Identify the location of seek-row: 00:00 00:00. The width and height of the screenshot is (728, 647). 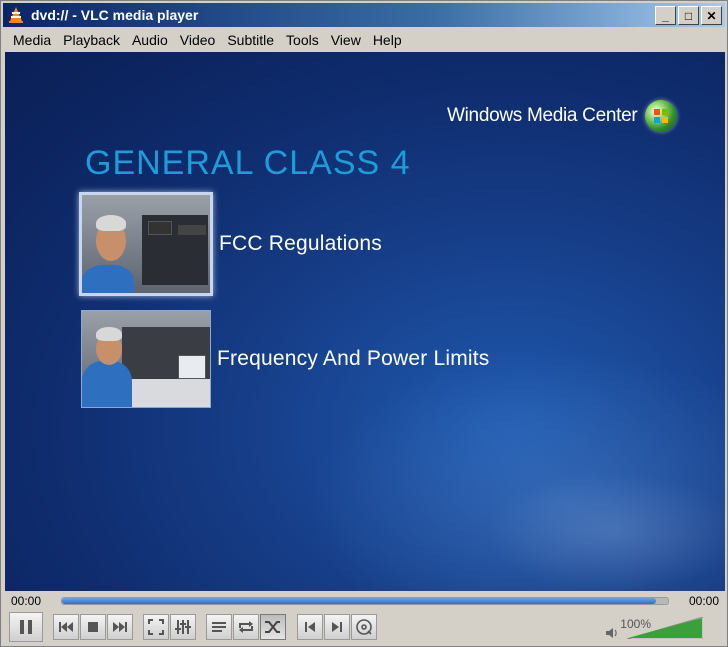
(365, 601).